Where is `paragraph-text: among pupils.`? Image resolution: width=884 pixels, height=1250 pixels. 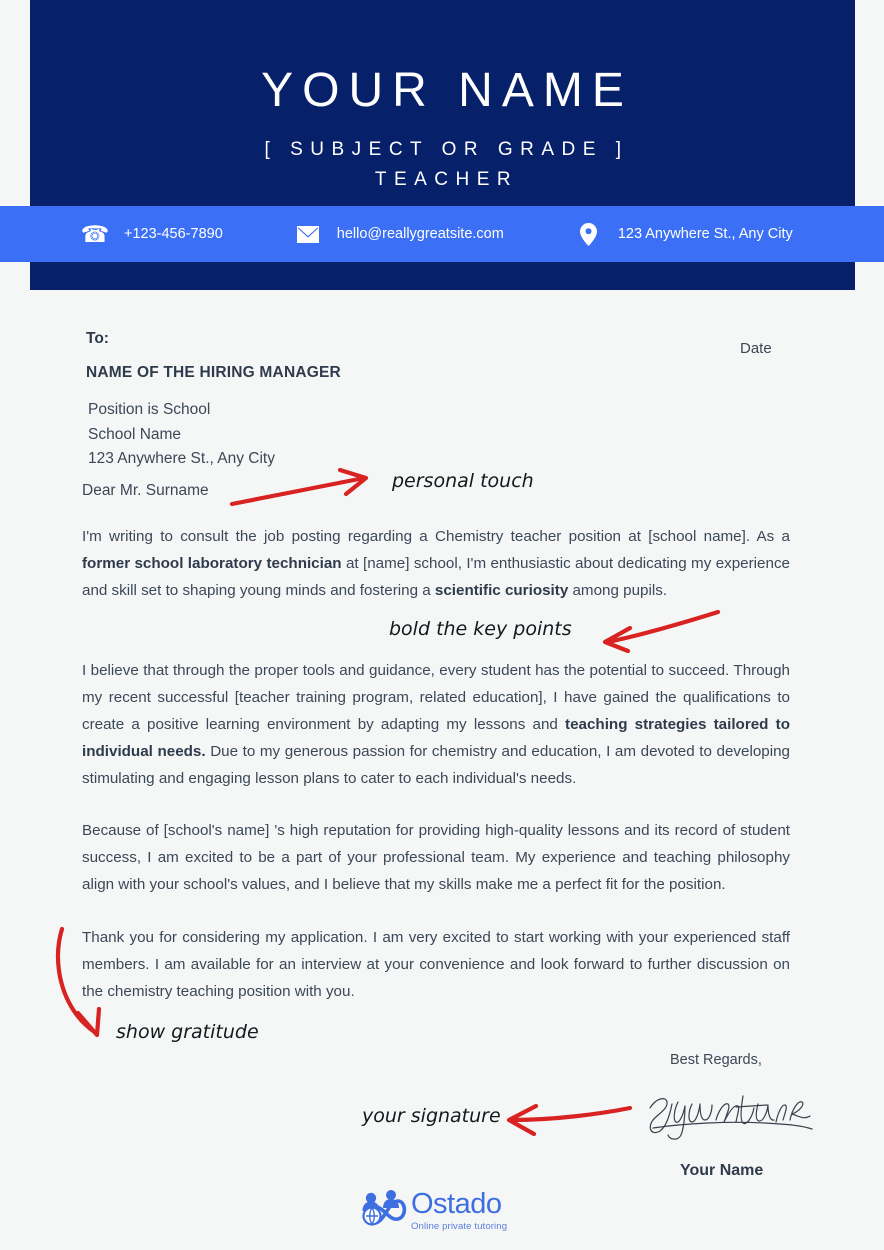
paragraph-text: among pupils. is located at coordinates (618, 590).